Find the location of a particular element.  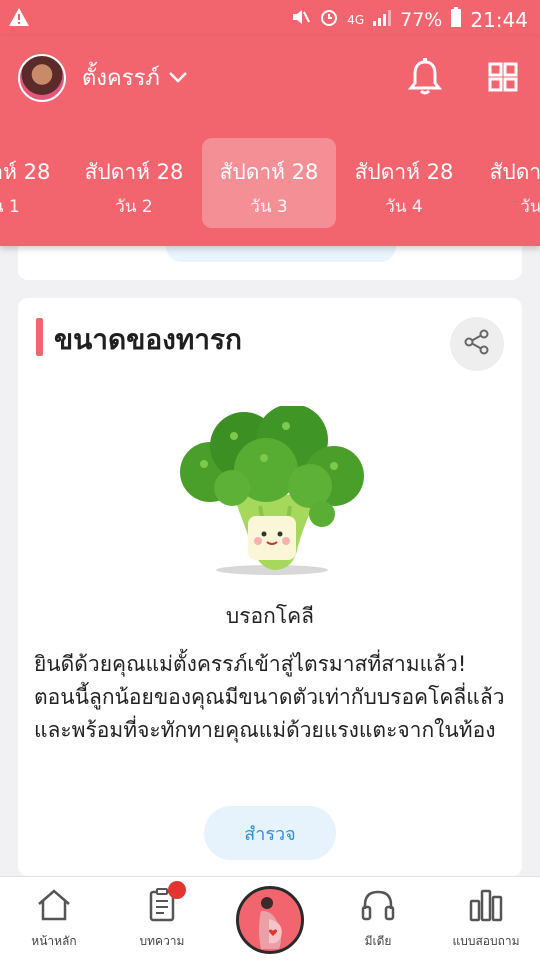

network-type: 4G is located at coordinates (356, 19).